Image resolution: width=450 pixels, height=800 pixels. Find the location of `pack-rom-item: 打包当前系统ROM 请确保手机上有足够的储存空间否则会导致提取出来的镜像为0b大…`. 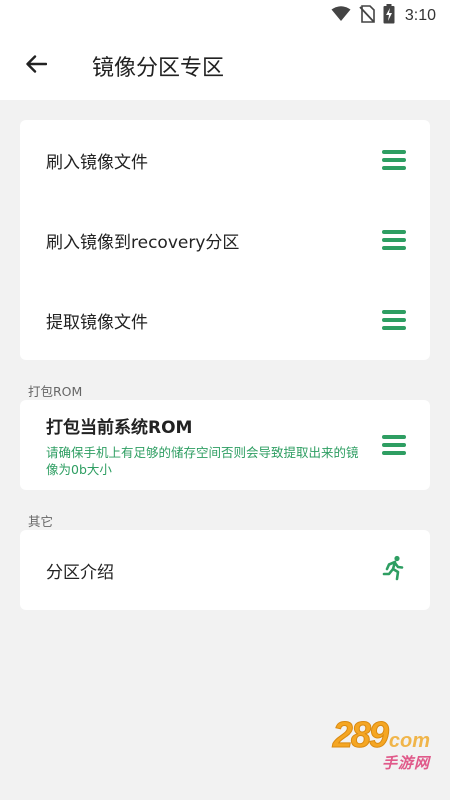

pack-rom-item: 打包当前系统ROM 请确保手机上有足够的储存空间否则会导致提取出来的镜像为0b大… is located at coordinates (225, 445).